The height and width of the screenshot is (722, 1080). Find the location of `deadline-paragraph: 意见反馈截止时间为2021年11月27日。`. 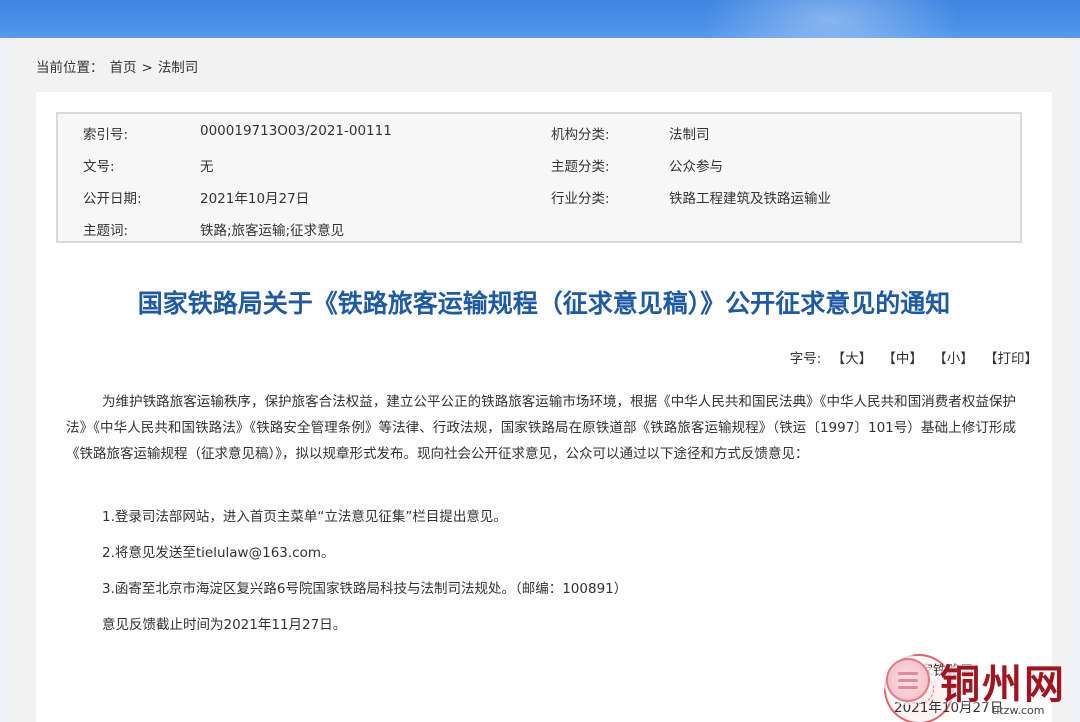

deadline-paragraph: 意见反馈截止时间为2021年11月27日。 is located at coordinates (224, 625).